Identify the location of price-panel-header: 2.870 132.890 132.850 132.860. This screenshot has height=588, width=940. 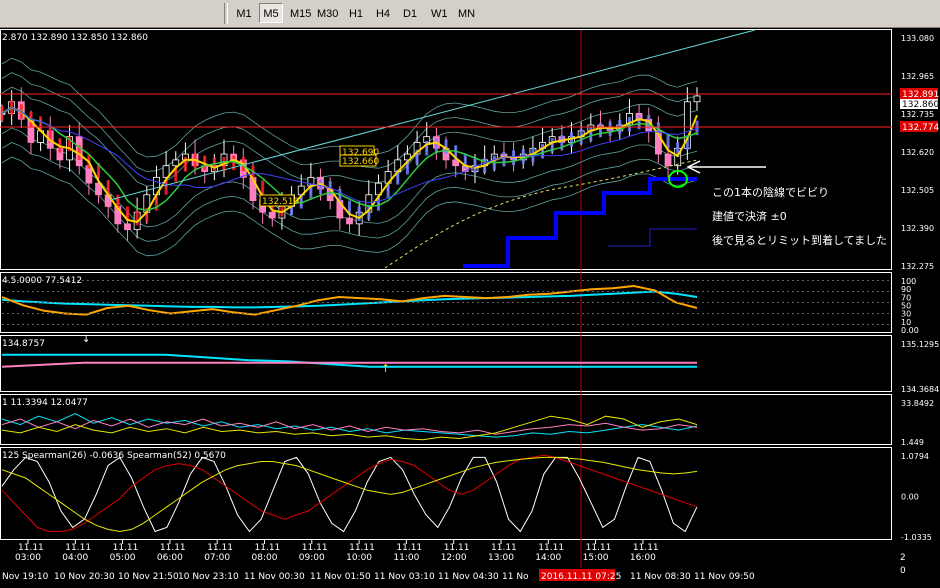
(75, 38).